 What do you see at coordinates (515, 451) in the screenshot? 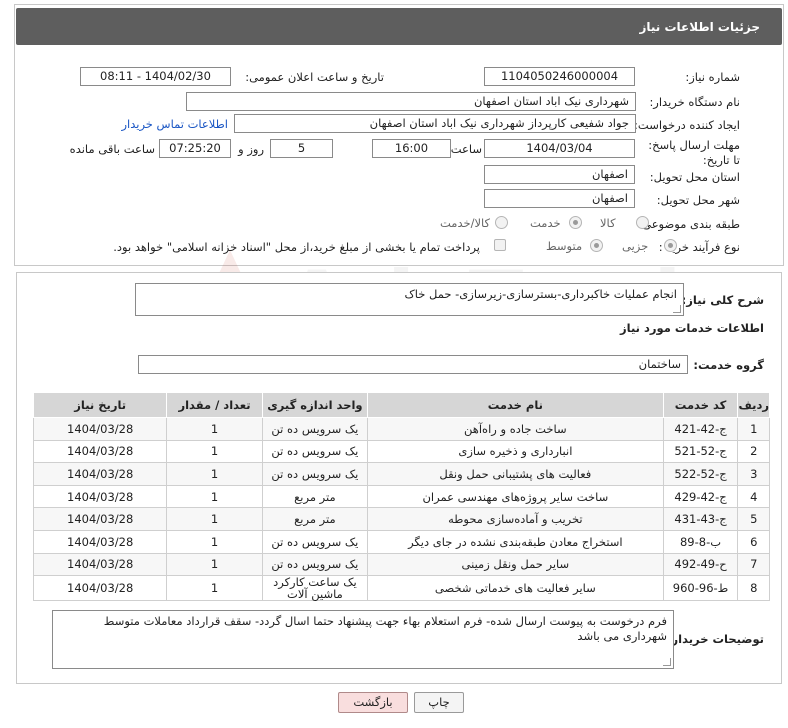
I see `cell-name: انبارداری و ذخیره سازی` at bounding box center [515, 451].